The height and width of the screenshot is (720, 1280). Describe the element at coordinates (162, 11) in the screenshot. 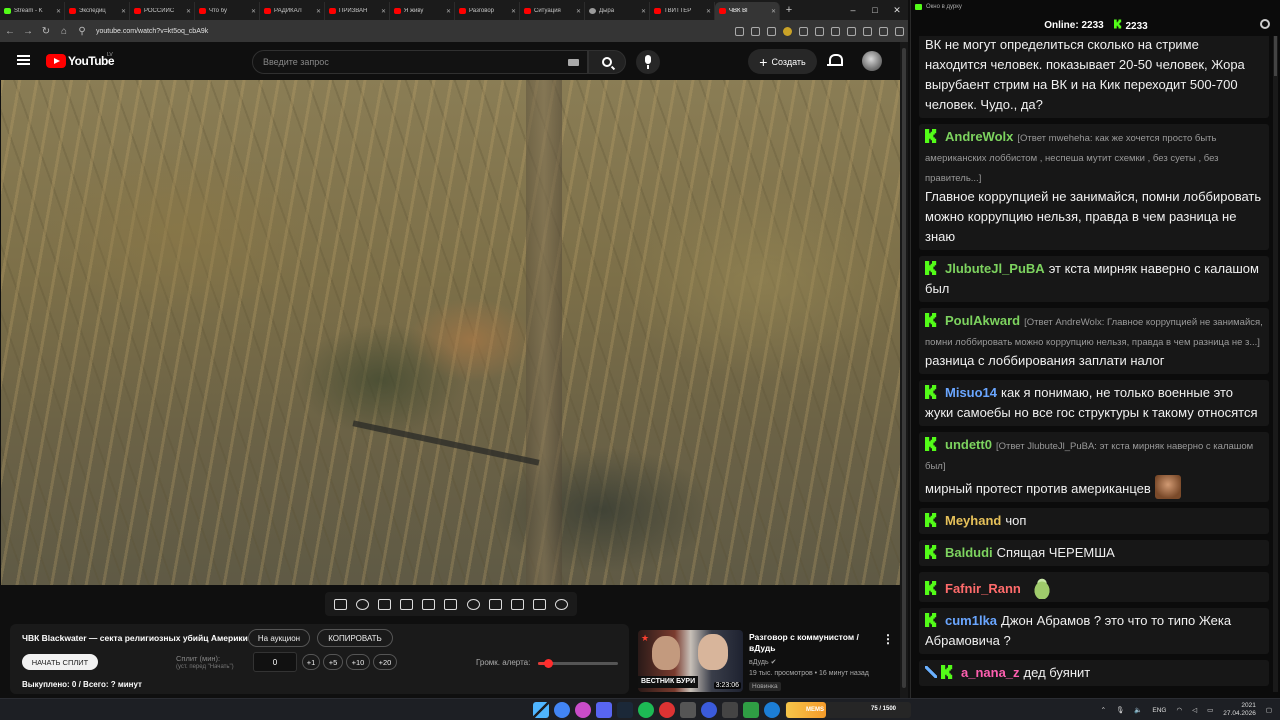

I see `browser-tab: РОССИЙС ✕` at that location.